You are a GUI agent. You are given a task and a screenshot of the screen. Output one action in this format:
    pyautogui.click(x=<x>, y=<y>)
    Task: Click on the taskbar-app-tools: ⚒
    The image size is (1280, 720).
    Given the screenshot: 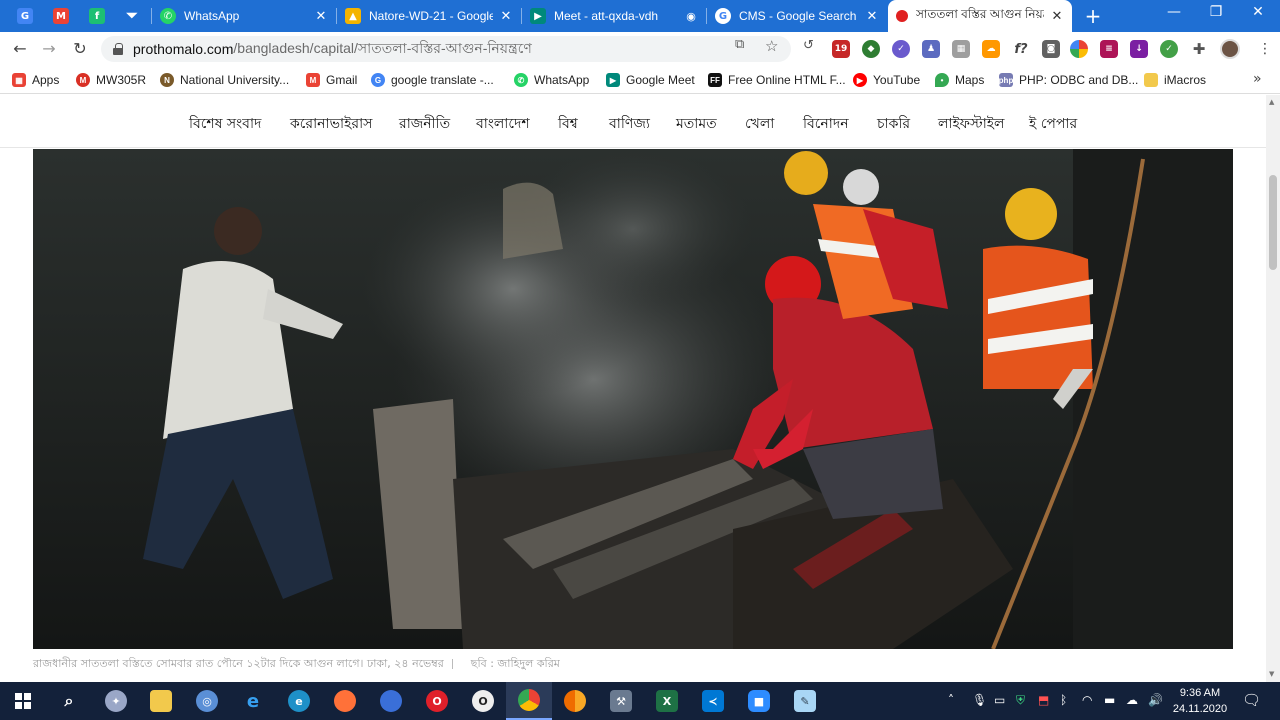 What is the action you would take?
    pyautogui.click(x=621, y=701)
    